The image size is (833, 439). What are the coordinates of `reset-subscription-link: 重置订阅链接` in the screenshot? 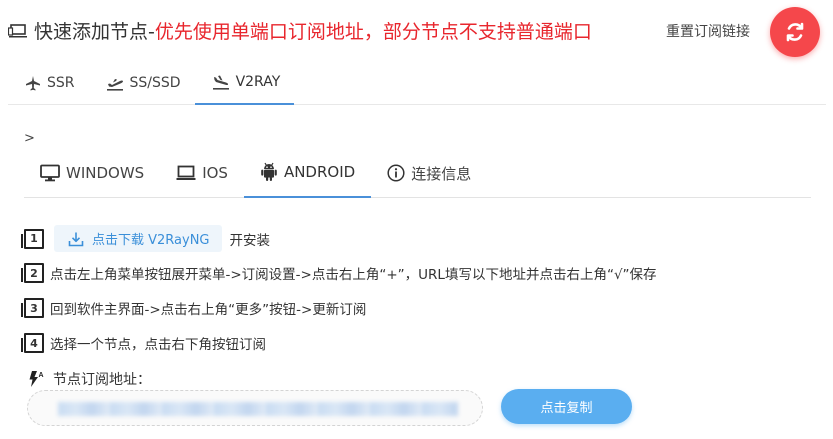 It's located at (708, 31).